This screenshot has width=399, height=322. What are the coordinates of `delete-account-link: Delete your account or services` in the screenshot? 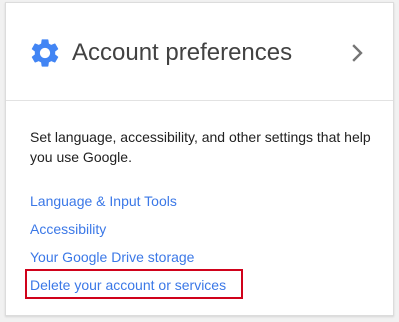 It's located at (128, 285).